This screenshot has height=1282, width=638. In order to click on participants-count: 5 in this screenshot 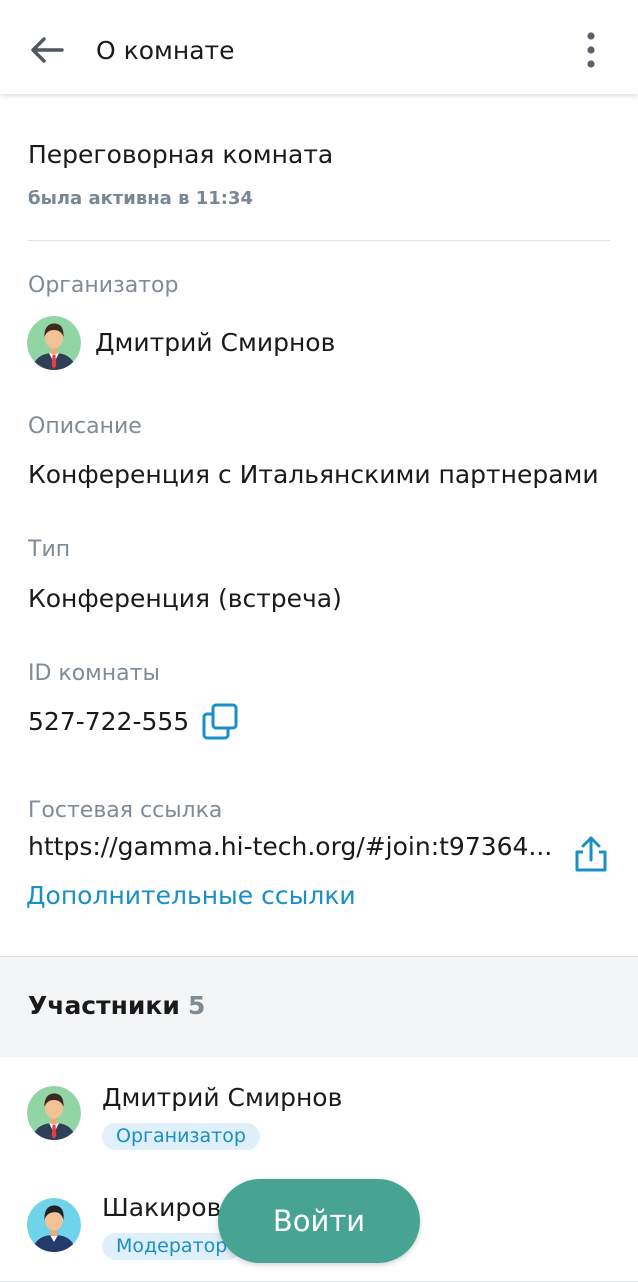, I will do `click(197, 1005)`.